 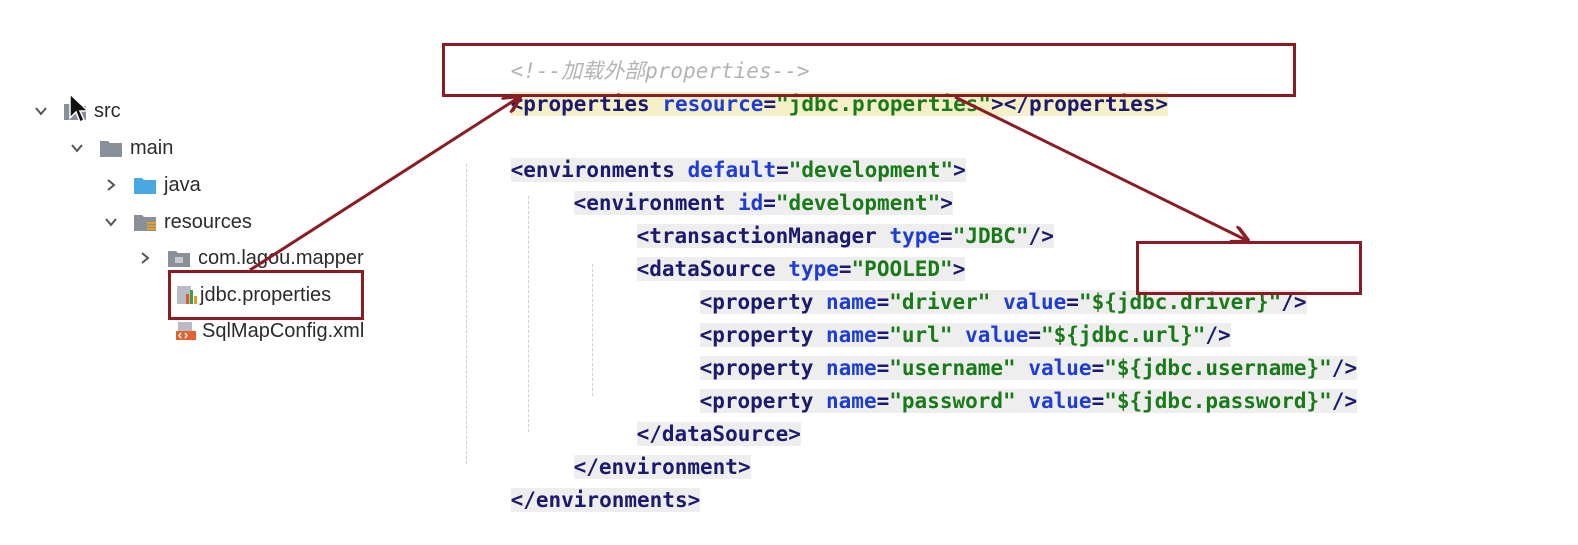 What do you see at coordinates (79, 108) in the screenshot?
I see `mouse-cursor-icon` at bounding box center [79, 108].